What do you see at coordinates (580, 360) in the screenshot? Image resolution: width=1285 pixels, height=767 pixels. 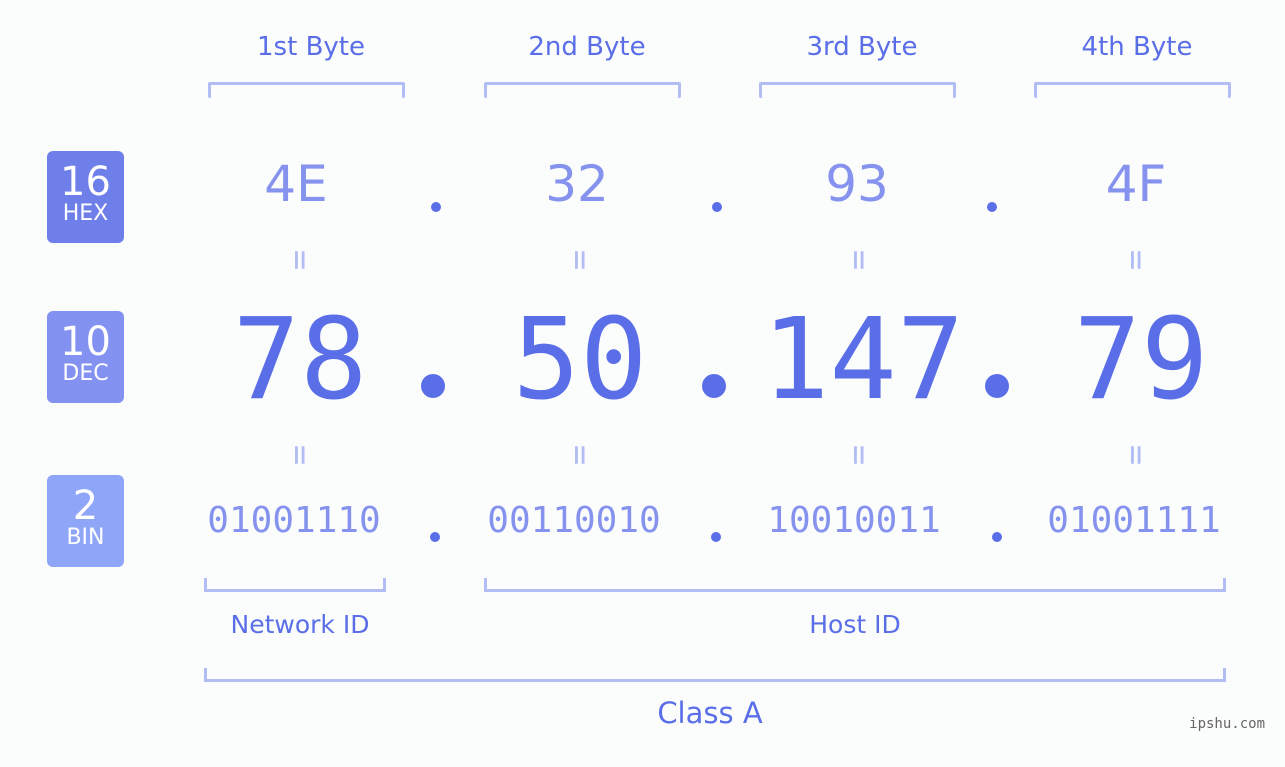 I see `dec-value-2: 50` at bounding box center [580, 360].